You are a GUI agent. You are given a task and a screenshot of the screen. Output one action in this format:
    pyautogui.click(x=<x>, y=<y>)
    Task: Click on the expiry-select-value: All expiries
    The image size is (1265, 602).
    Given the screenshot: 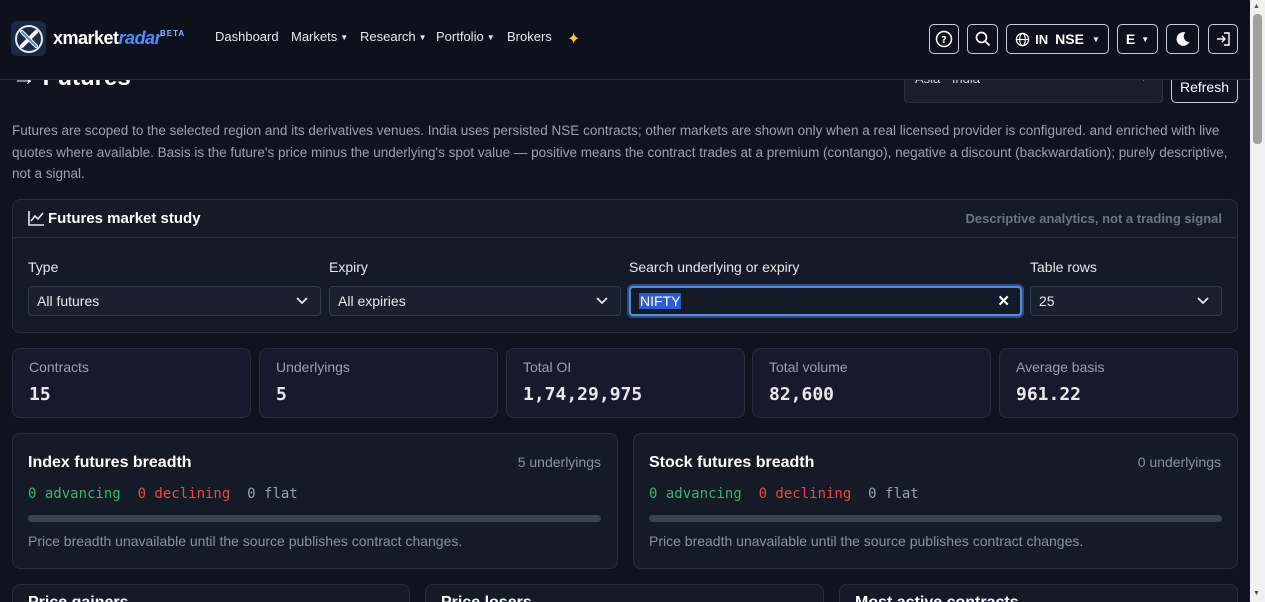 What is the action you would take?
    pyautogui.click(x=372, y=301)
    